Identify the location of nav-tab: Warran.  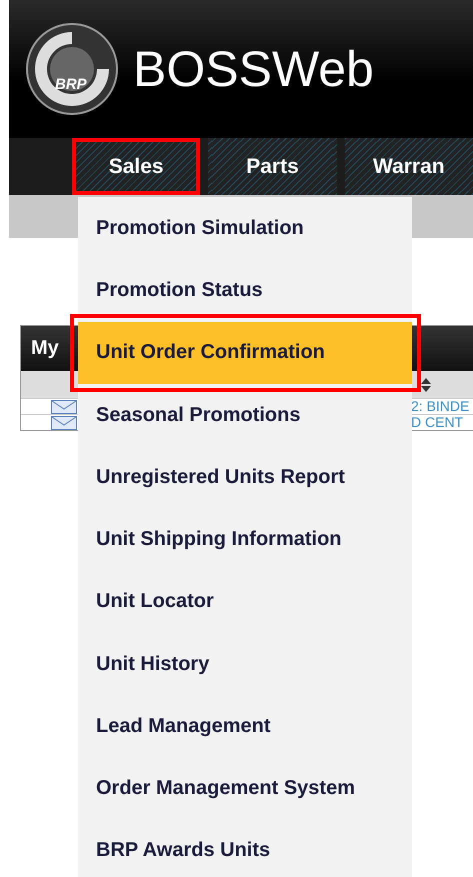
(408, 166).